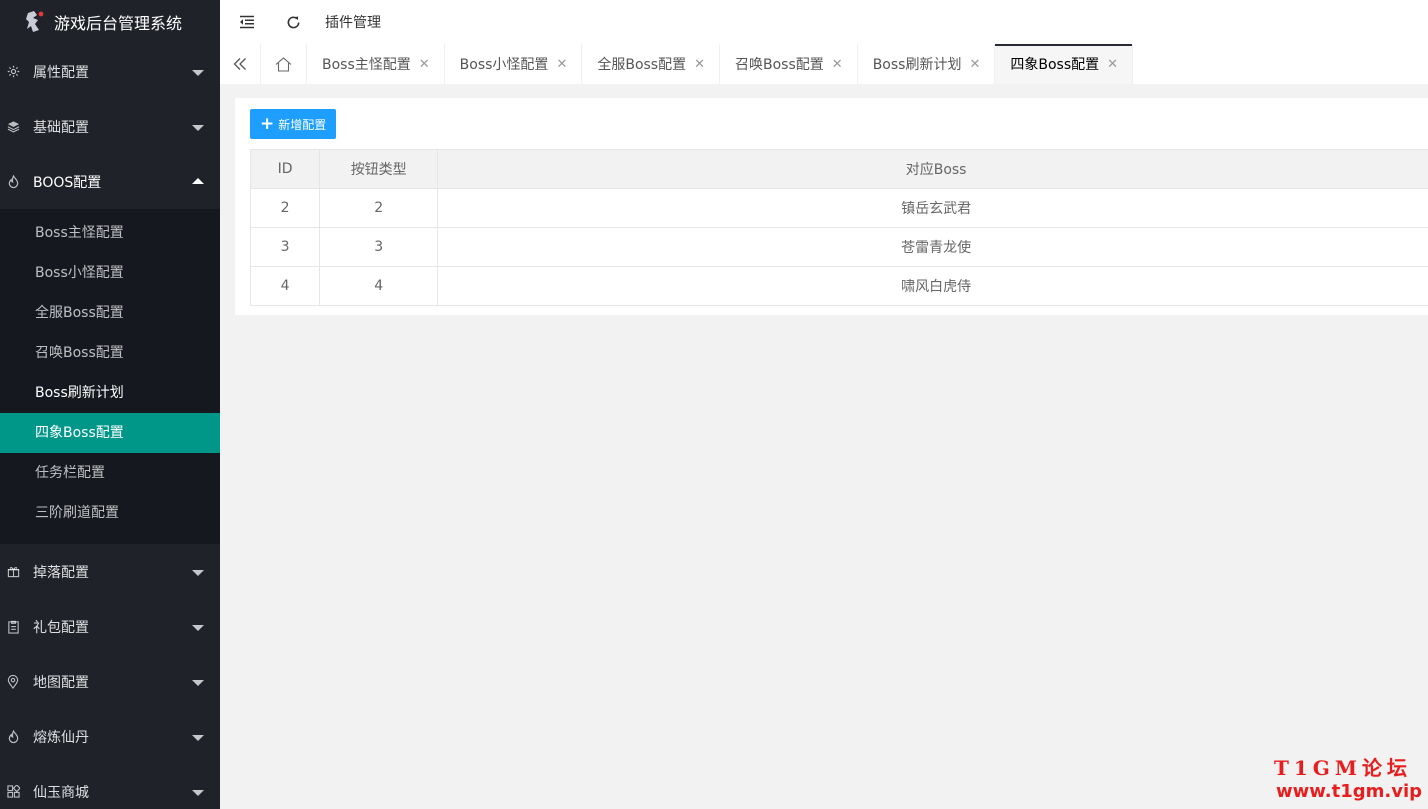  I want to click on tab-boss-summon: 召唤Boss配置 ✕, so click(789, 64).